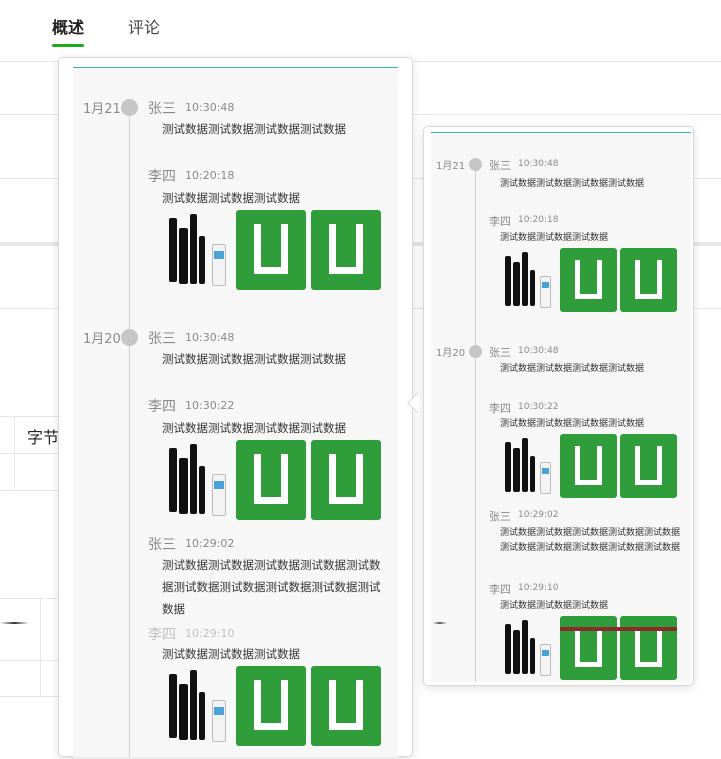  Describe the element at coordinates (68, 26) in the screenshot. I see `tab-overview: 概述` at that location.